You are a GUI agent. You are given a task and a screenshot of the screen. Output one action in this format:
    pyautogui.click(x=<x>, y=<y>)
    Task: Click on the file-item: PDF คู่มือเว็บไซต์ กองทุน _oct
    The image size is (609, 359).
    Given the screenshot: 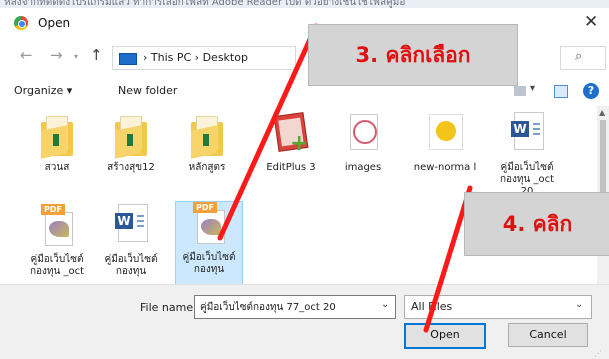 What is the action you would take?
    pyautogui.click(x=57, y=247)
    